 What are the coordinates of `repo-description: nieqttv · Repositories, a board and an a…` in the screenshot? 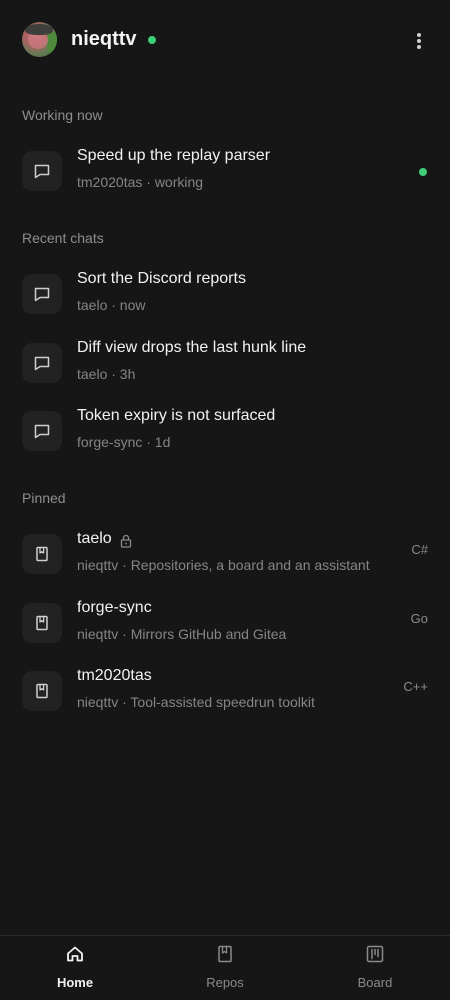 It's located at (223, 565).